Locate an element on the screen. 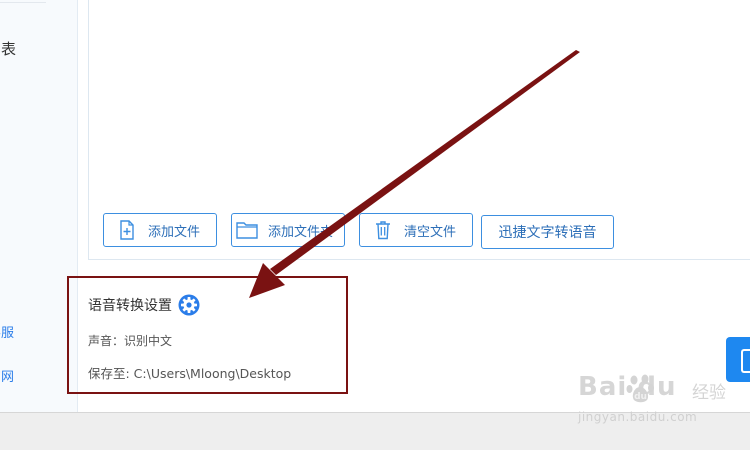 This screenshot has width=750, height=450. settings-title-row: 语音转换设置 is located at coordinates (144, 305).